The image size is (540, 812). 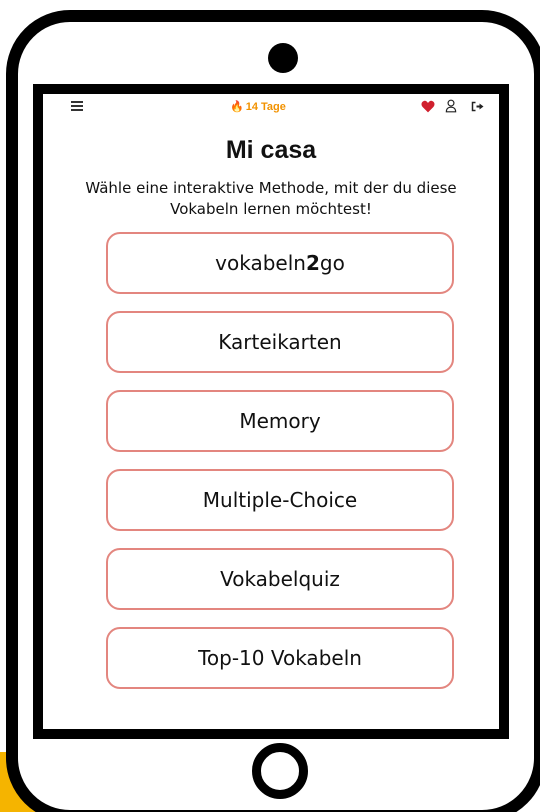 What do you see at coordinates (280, 579) in the screenshot?
I see `method-vokabelquiz-button: Vokabelquiz` at bounding box center [280, 579].